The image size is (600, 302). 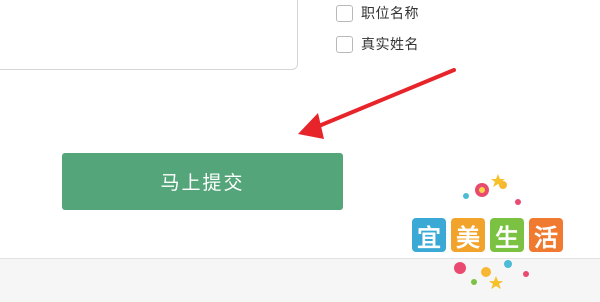 What do you see at coordinates (390, 14) in the screenshot?
I see `option-label: 职位名称` at bounding box center [390, 14].